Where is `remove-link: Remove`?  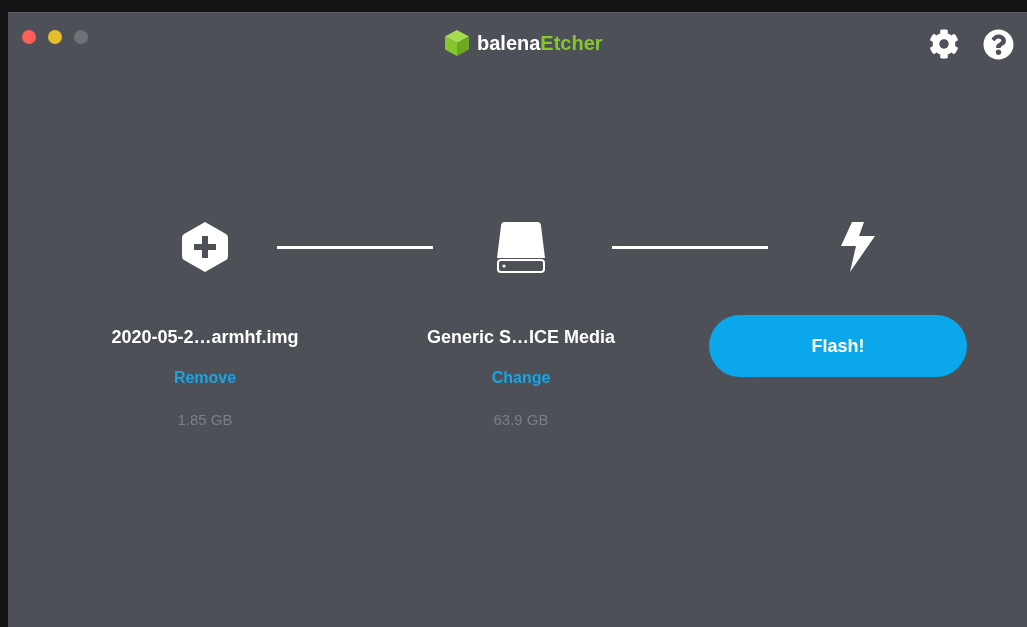 remove-link: Remove is located at coordinates (205, 378).